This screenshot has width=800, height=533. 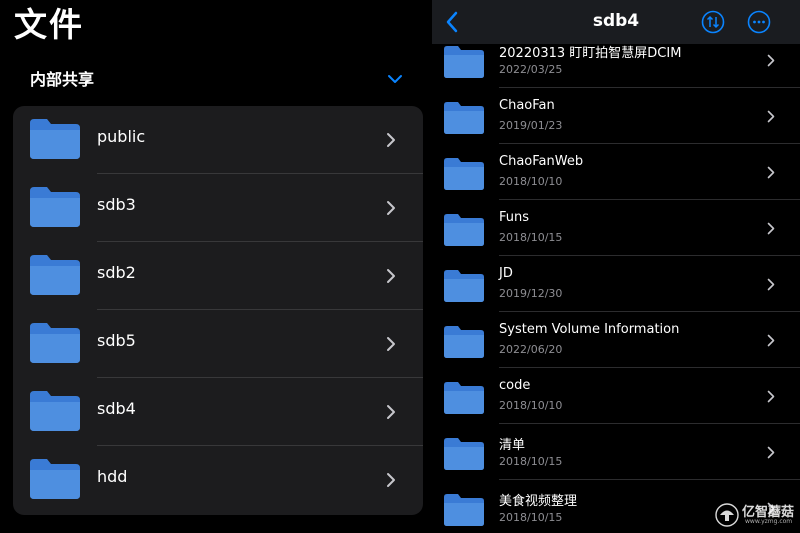 What do you see at coordinates (759, 22) in the screenshot?
I see `more-options-icon` at bounding box center [759, 22].